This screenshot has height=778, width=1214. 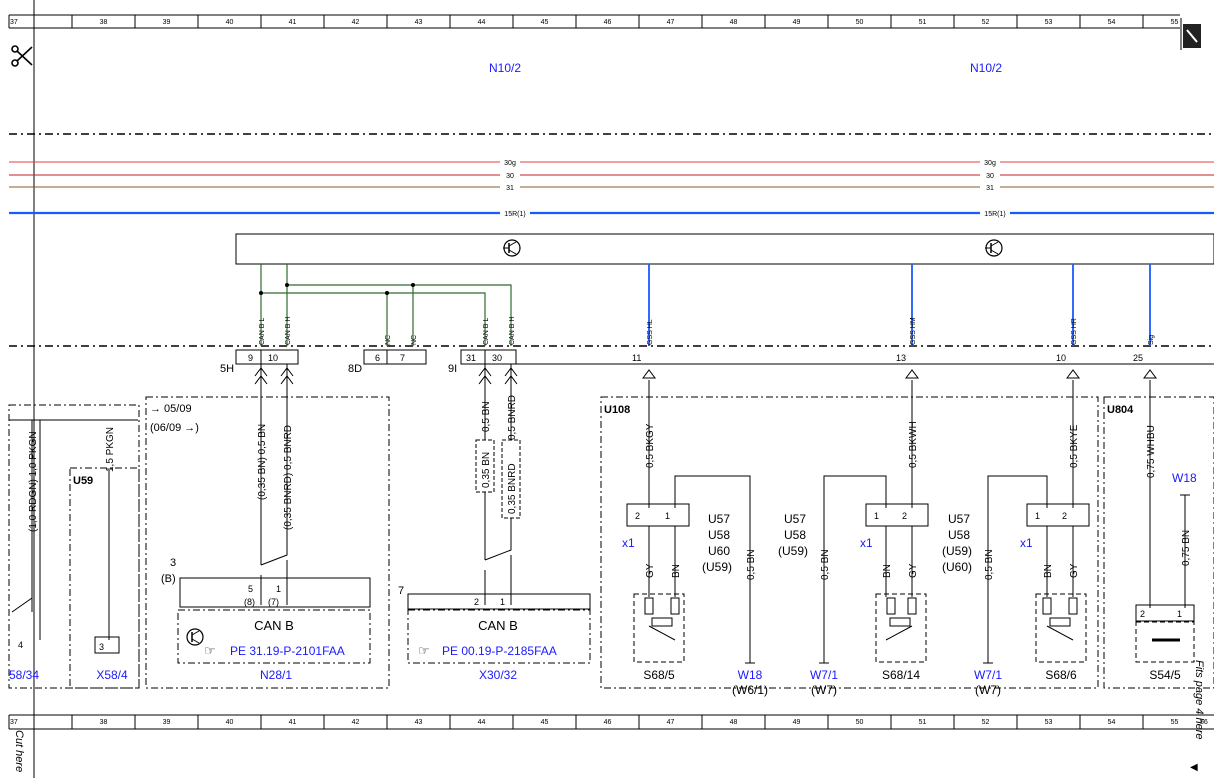 What do you see at coordinates (719, 519) in the screenshot?
I see `u57-a: U57` at bounding box center [719, 519].